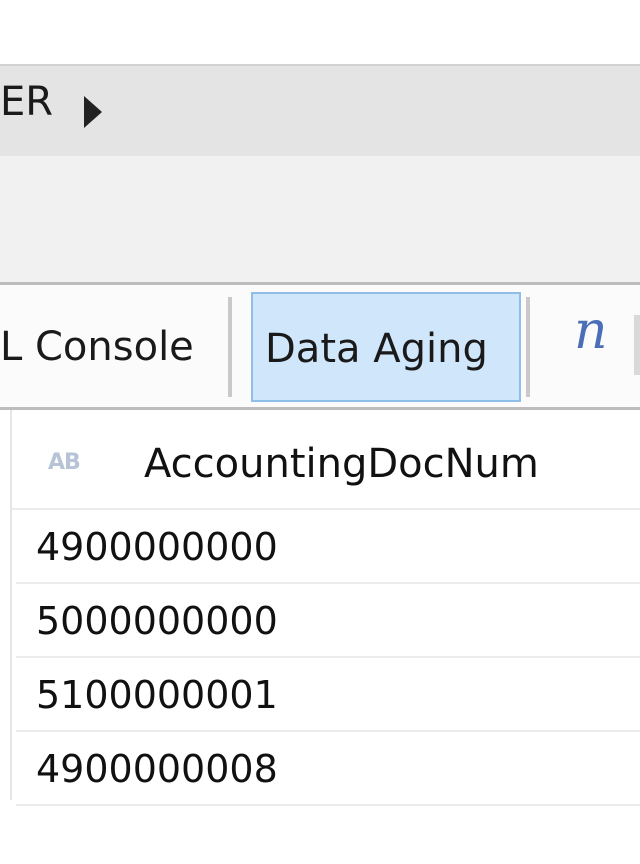  What do you see at coordinates (157, 695) in the screenshot?
I see `table-cell: 5100000001` at bounding box center [157, 695].